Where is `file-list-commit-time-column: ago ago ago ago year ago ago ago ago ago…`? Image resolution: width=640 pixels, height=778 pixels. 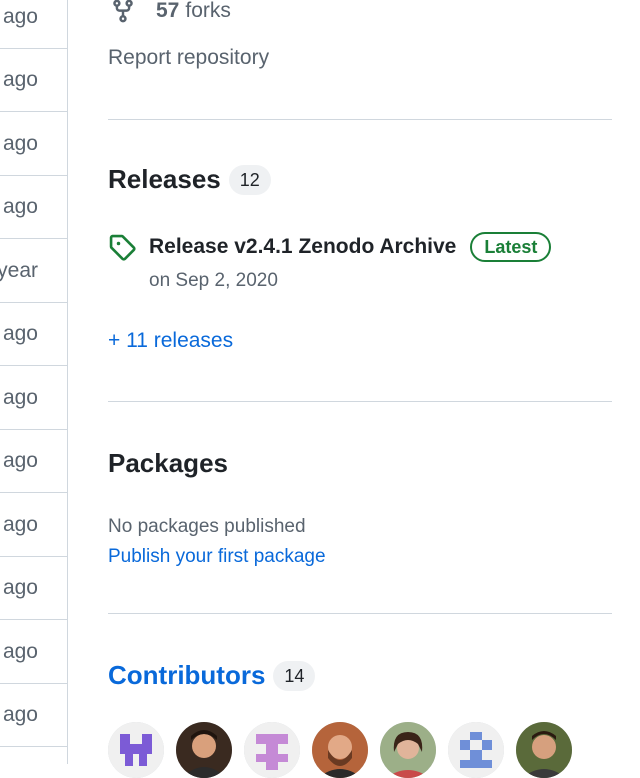 file-list-commit-time-column: ago ago ago ago year ago ago ago ago ago… is located at coordinates (34, 382).